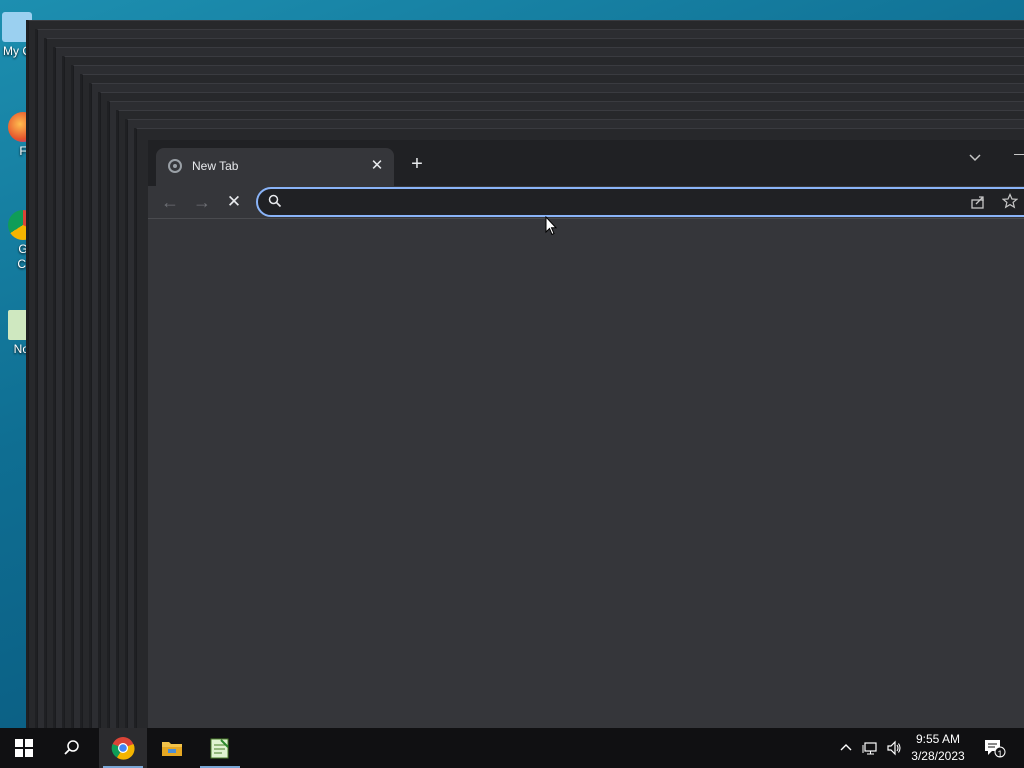 Image resolution: width=1024 pixels, height=768 pixels. Describe the element at coordinates (17, 51) in the screenshot. I see `desktop-icon-label: My C` at that location.